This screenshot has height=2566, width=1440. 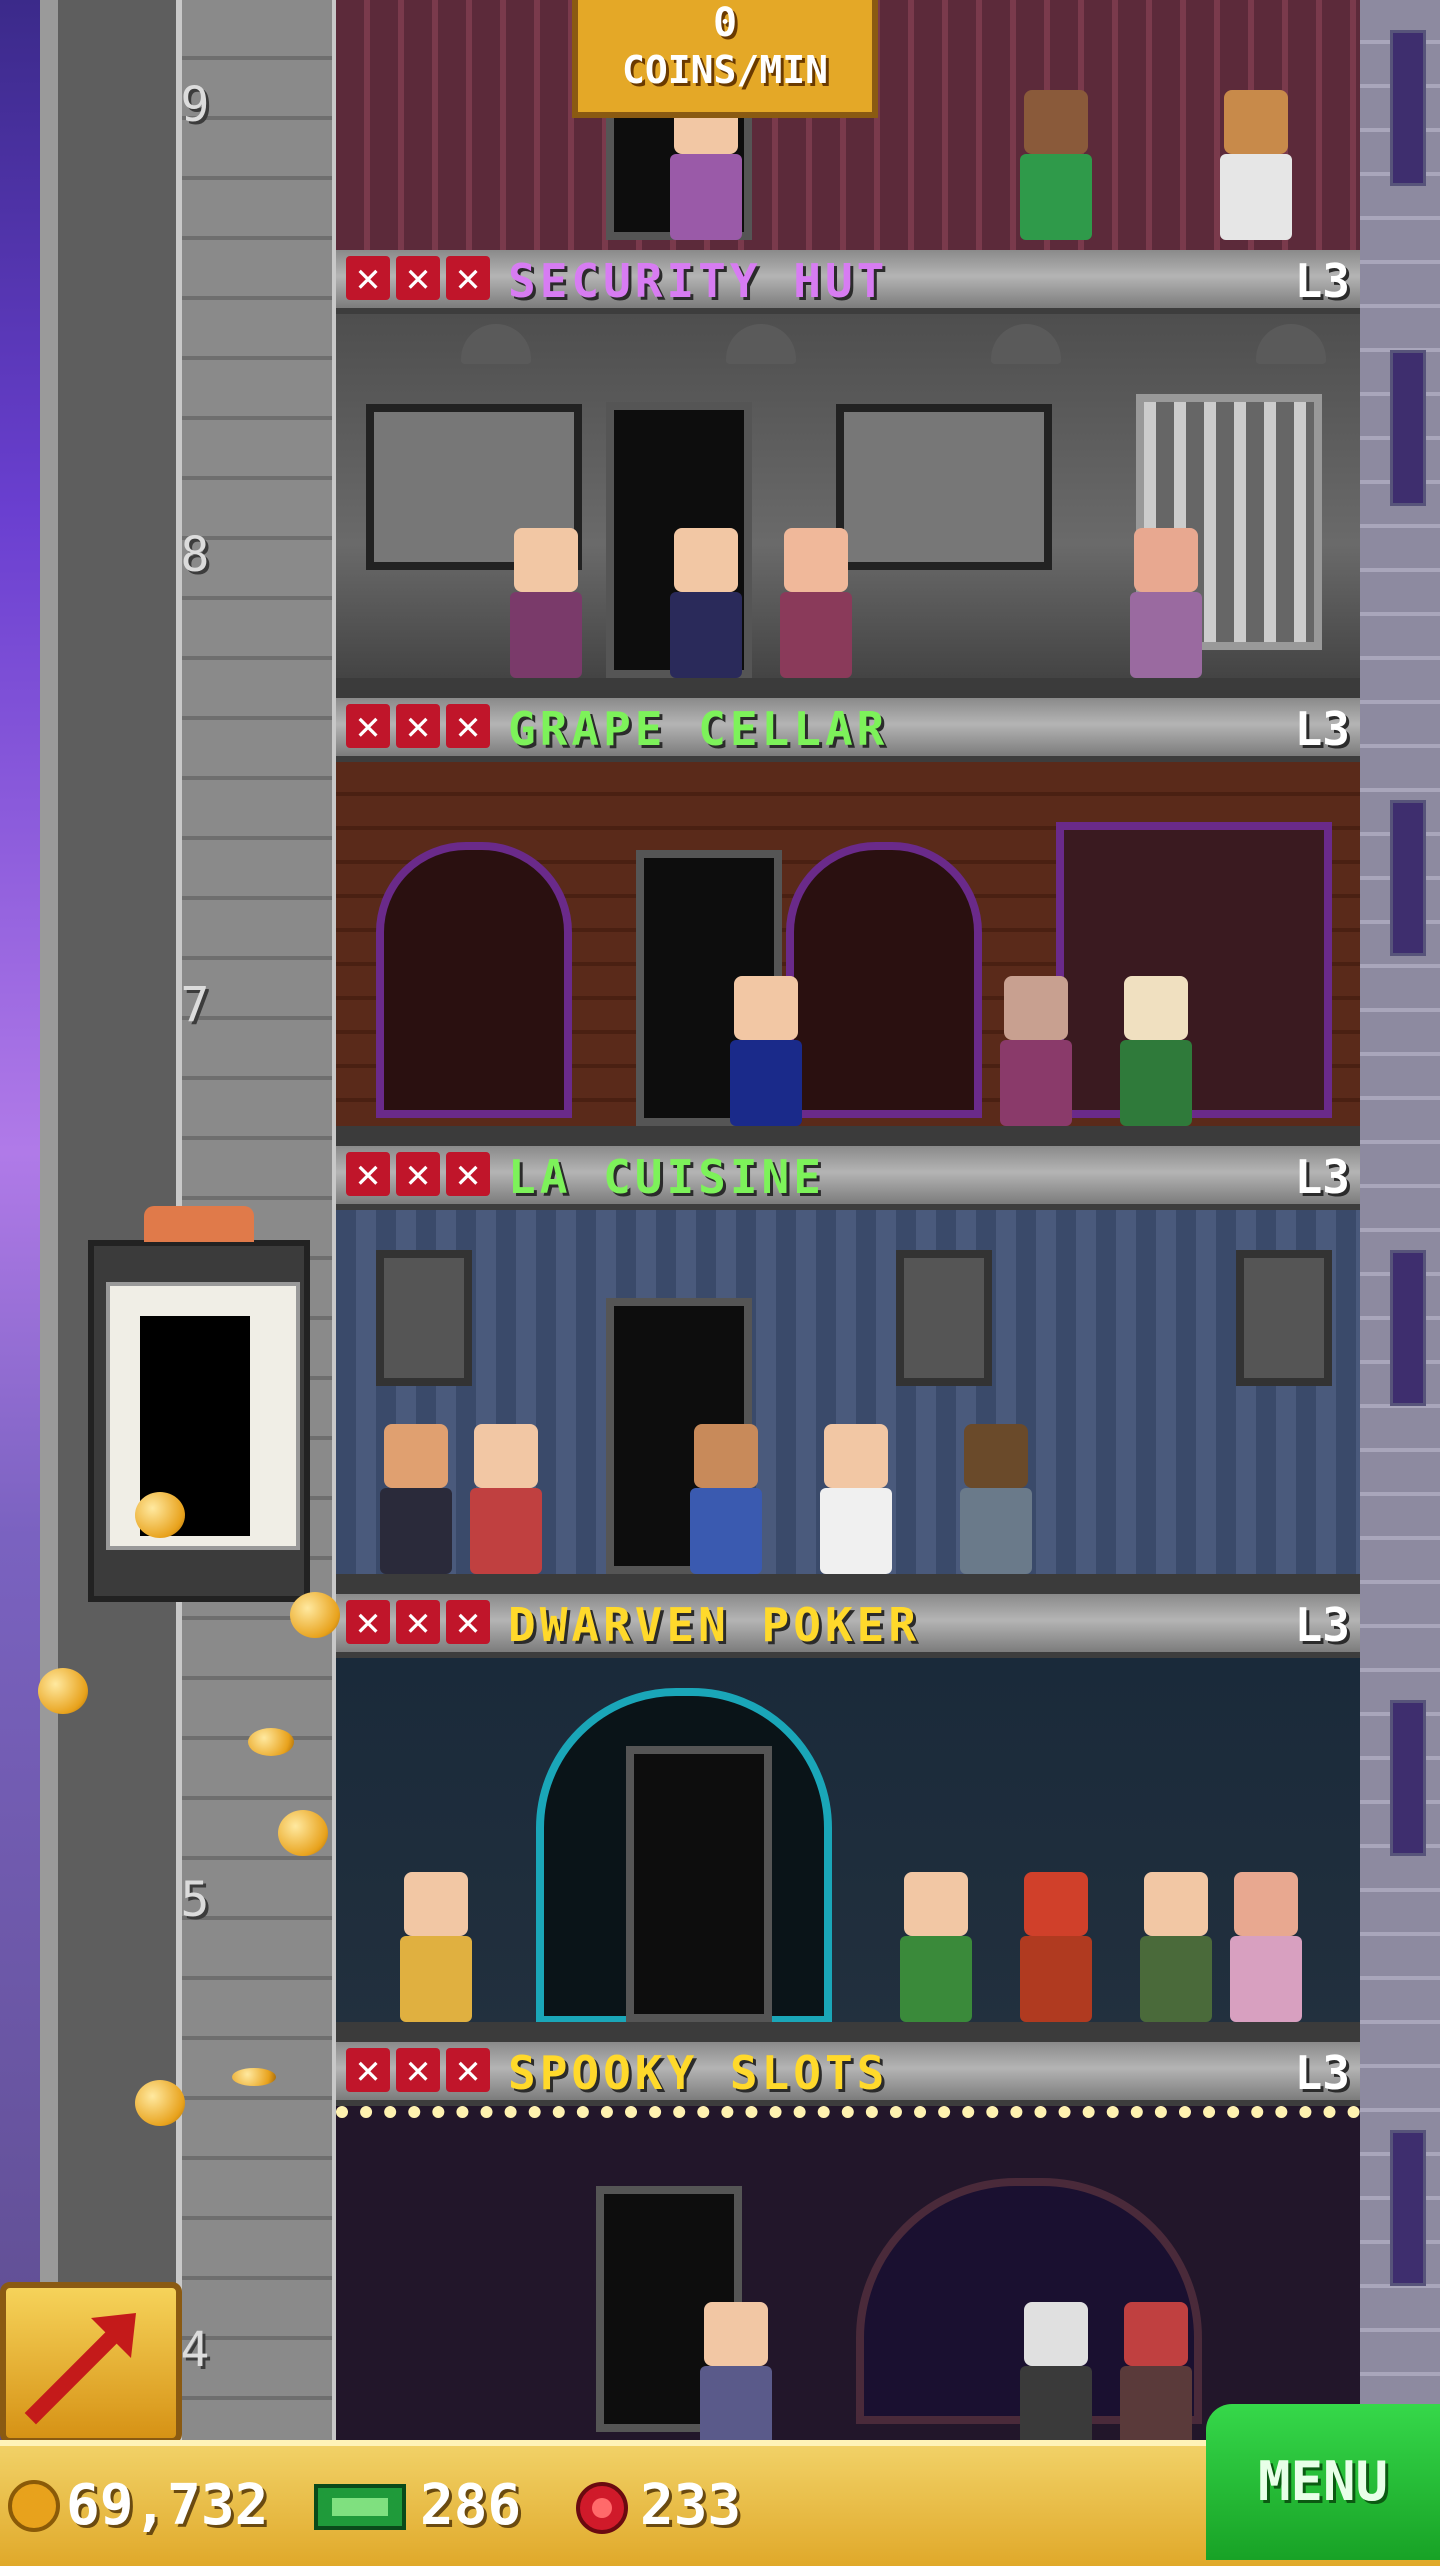 What do you see at coordinates (666, 1177) in the screenshot?
I see `floor-name: LA CUISINE` at bounding box center [666, 1177].